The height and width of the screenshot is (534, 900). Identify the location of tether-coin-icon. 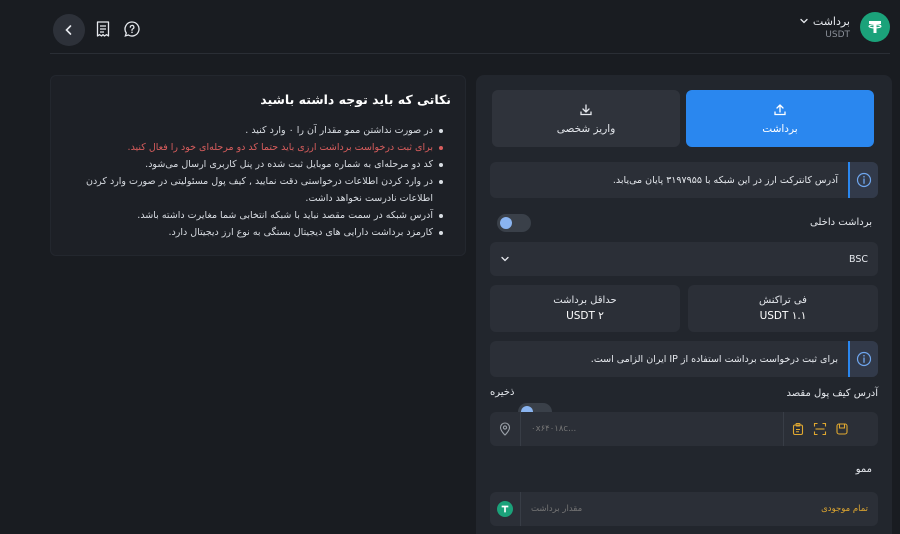
(505, 509).